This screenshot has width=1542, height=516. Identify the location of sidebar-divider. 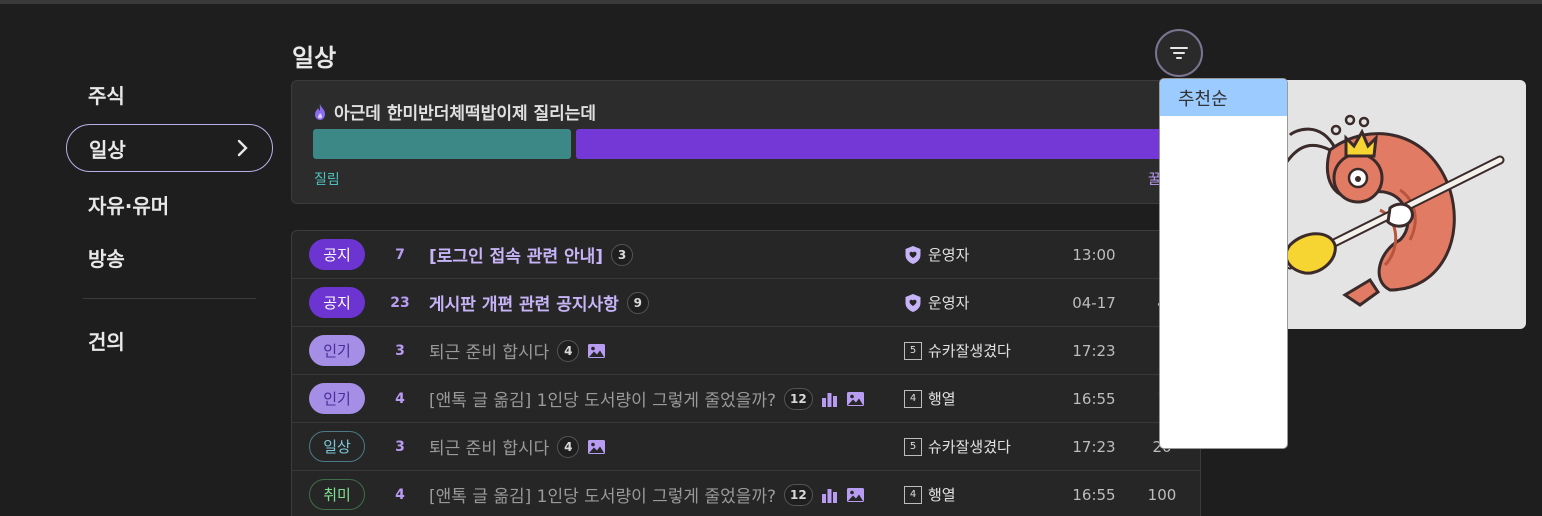
(169, 298).